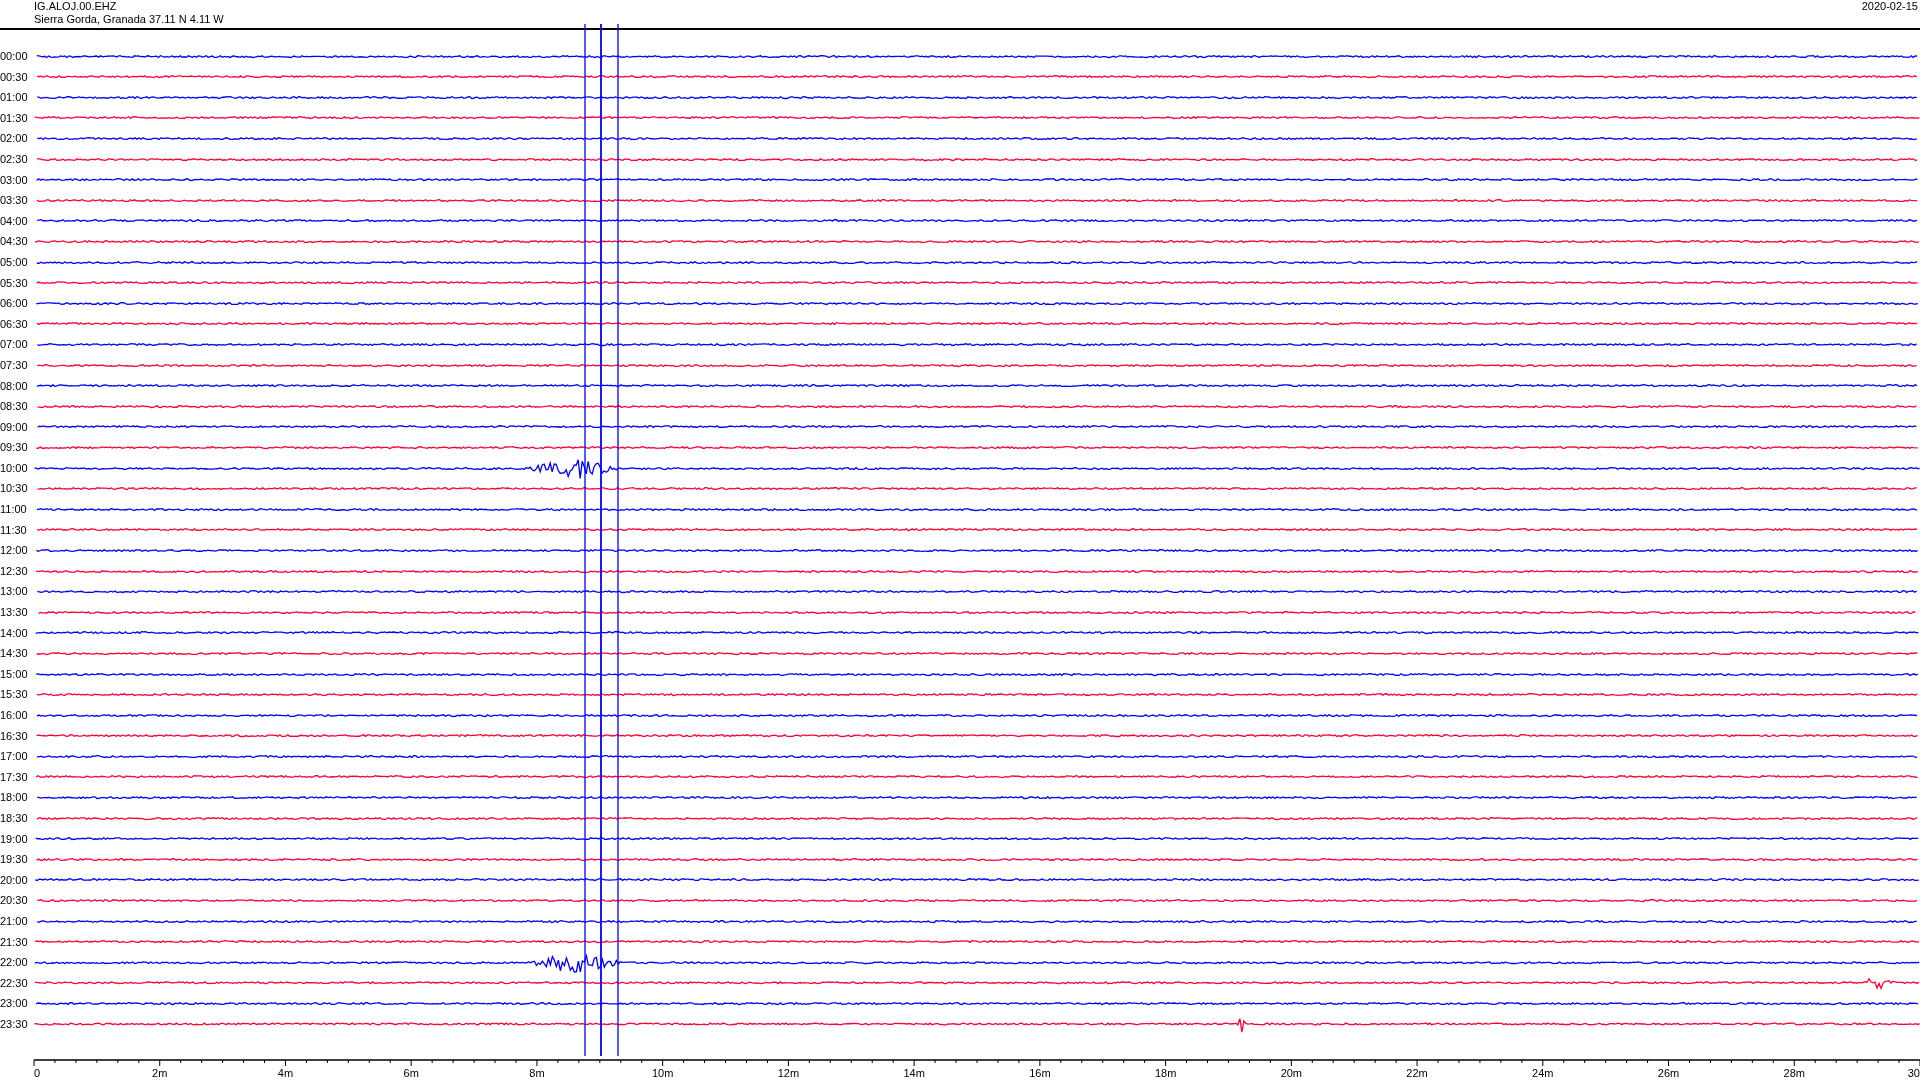  What do you see at coordinates (14, 138) in the screenshot?
I see `time-label: 02:00` at bounding box center [14, 138].